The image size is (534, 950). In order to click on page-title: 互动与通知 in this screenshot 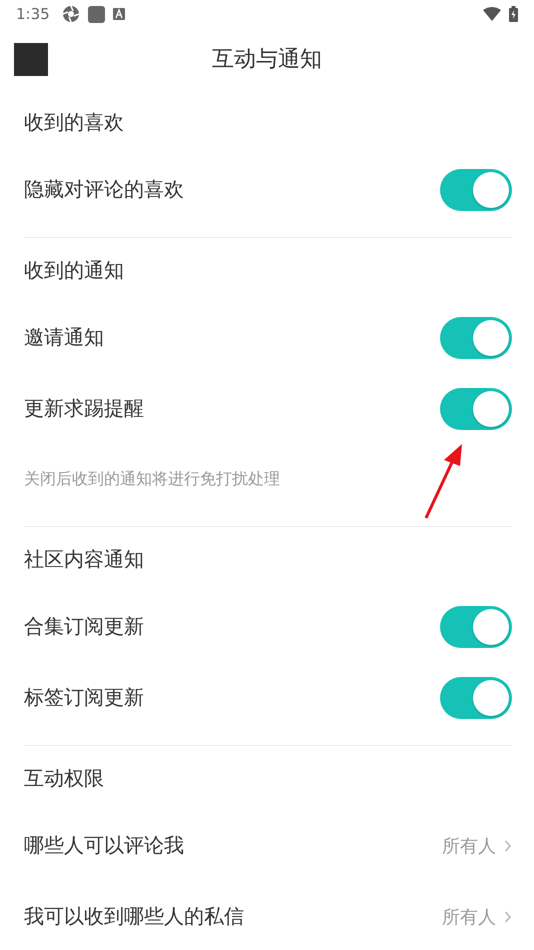, I will do `click(267, 60)`.